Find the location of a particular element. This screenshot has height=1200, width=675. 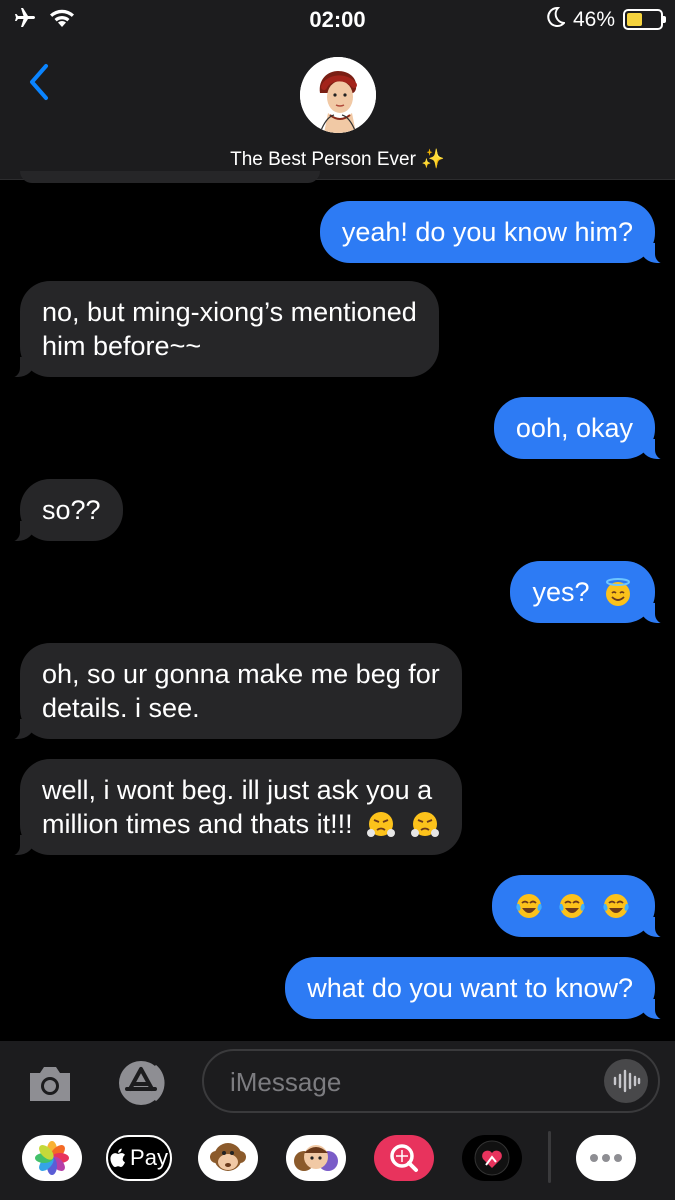

message-sent: yes? is located at coordinates (588, 592).